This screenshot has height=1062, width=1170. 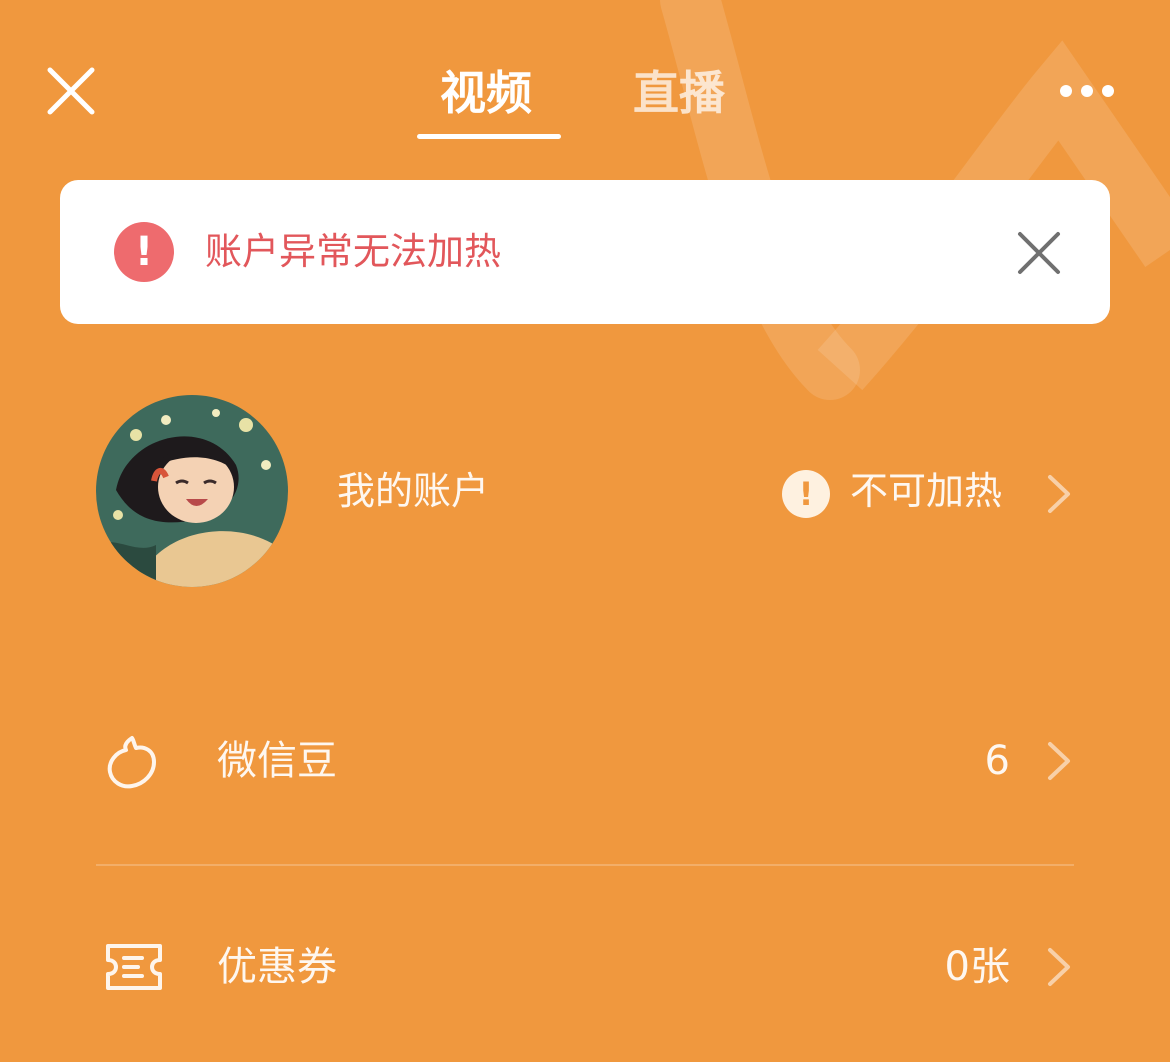 I want to click on alert-close-button, so click(x=1039, y=253).